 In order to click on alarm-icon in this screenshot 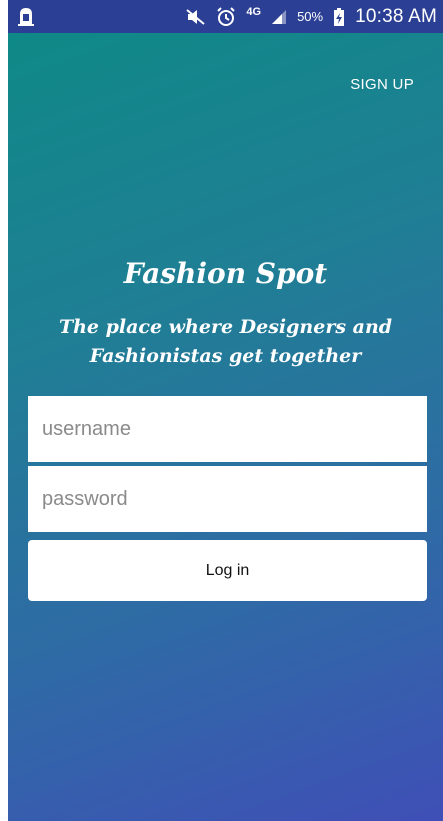, I will do `click(226, 16)`.